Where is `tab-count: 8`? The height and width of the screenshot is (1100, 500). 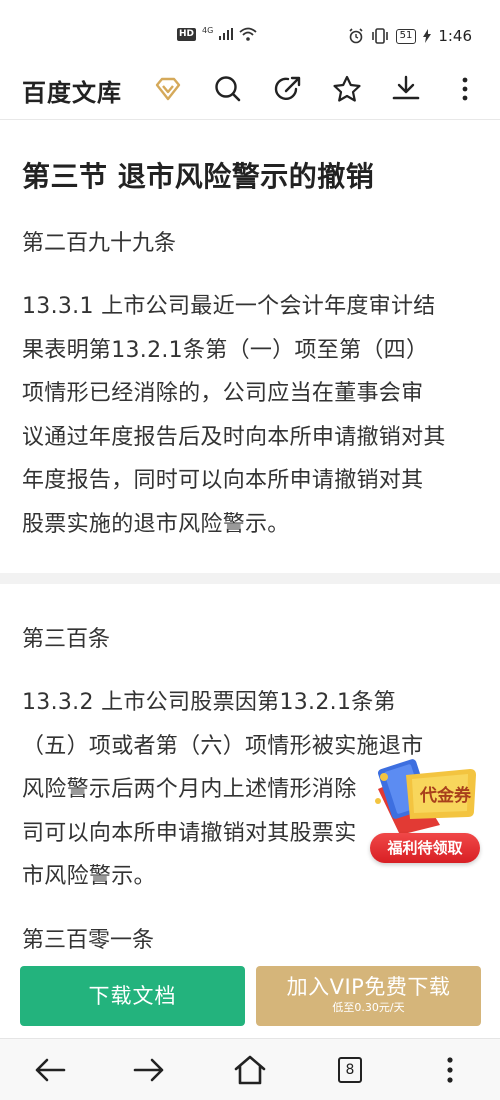
tab-count: 8 is located at coordinates (350, 1070).